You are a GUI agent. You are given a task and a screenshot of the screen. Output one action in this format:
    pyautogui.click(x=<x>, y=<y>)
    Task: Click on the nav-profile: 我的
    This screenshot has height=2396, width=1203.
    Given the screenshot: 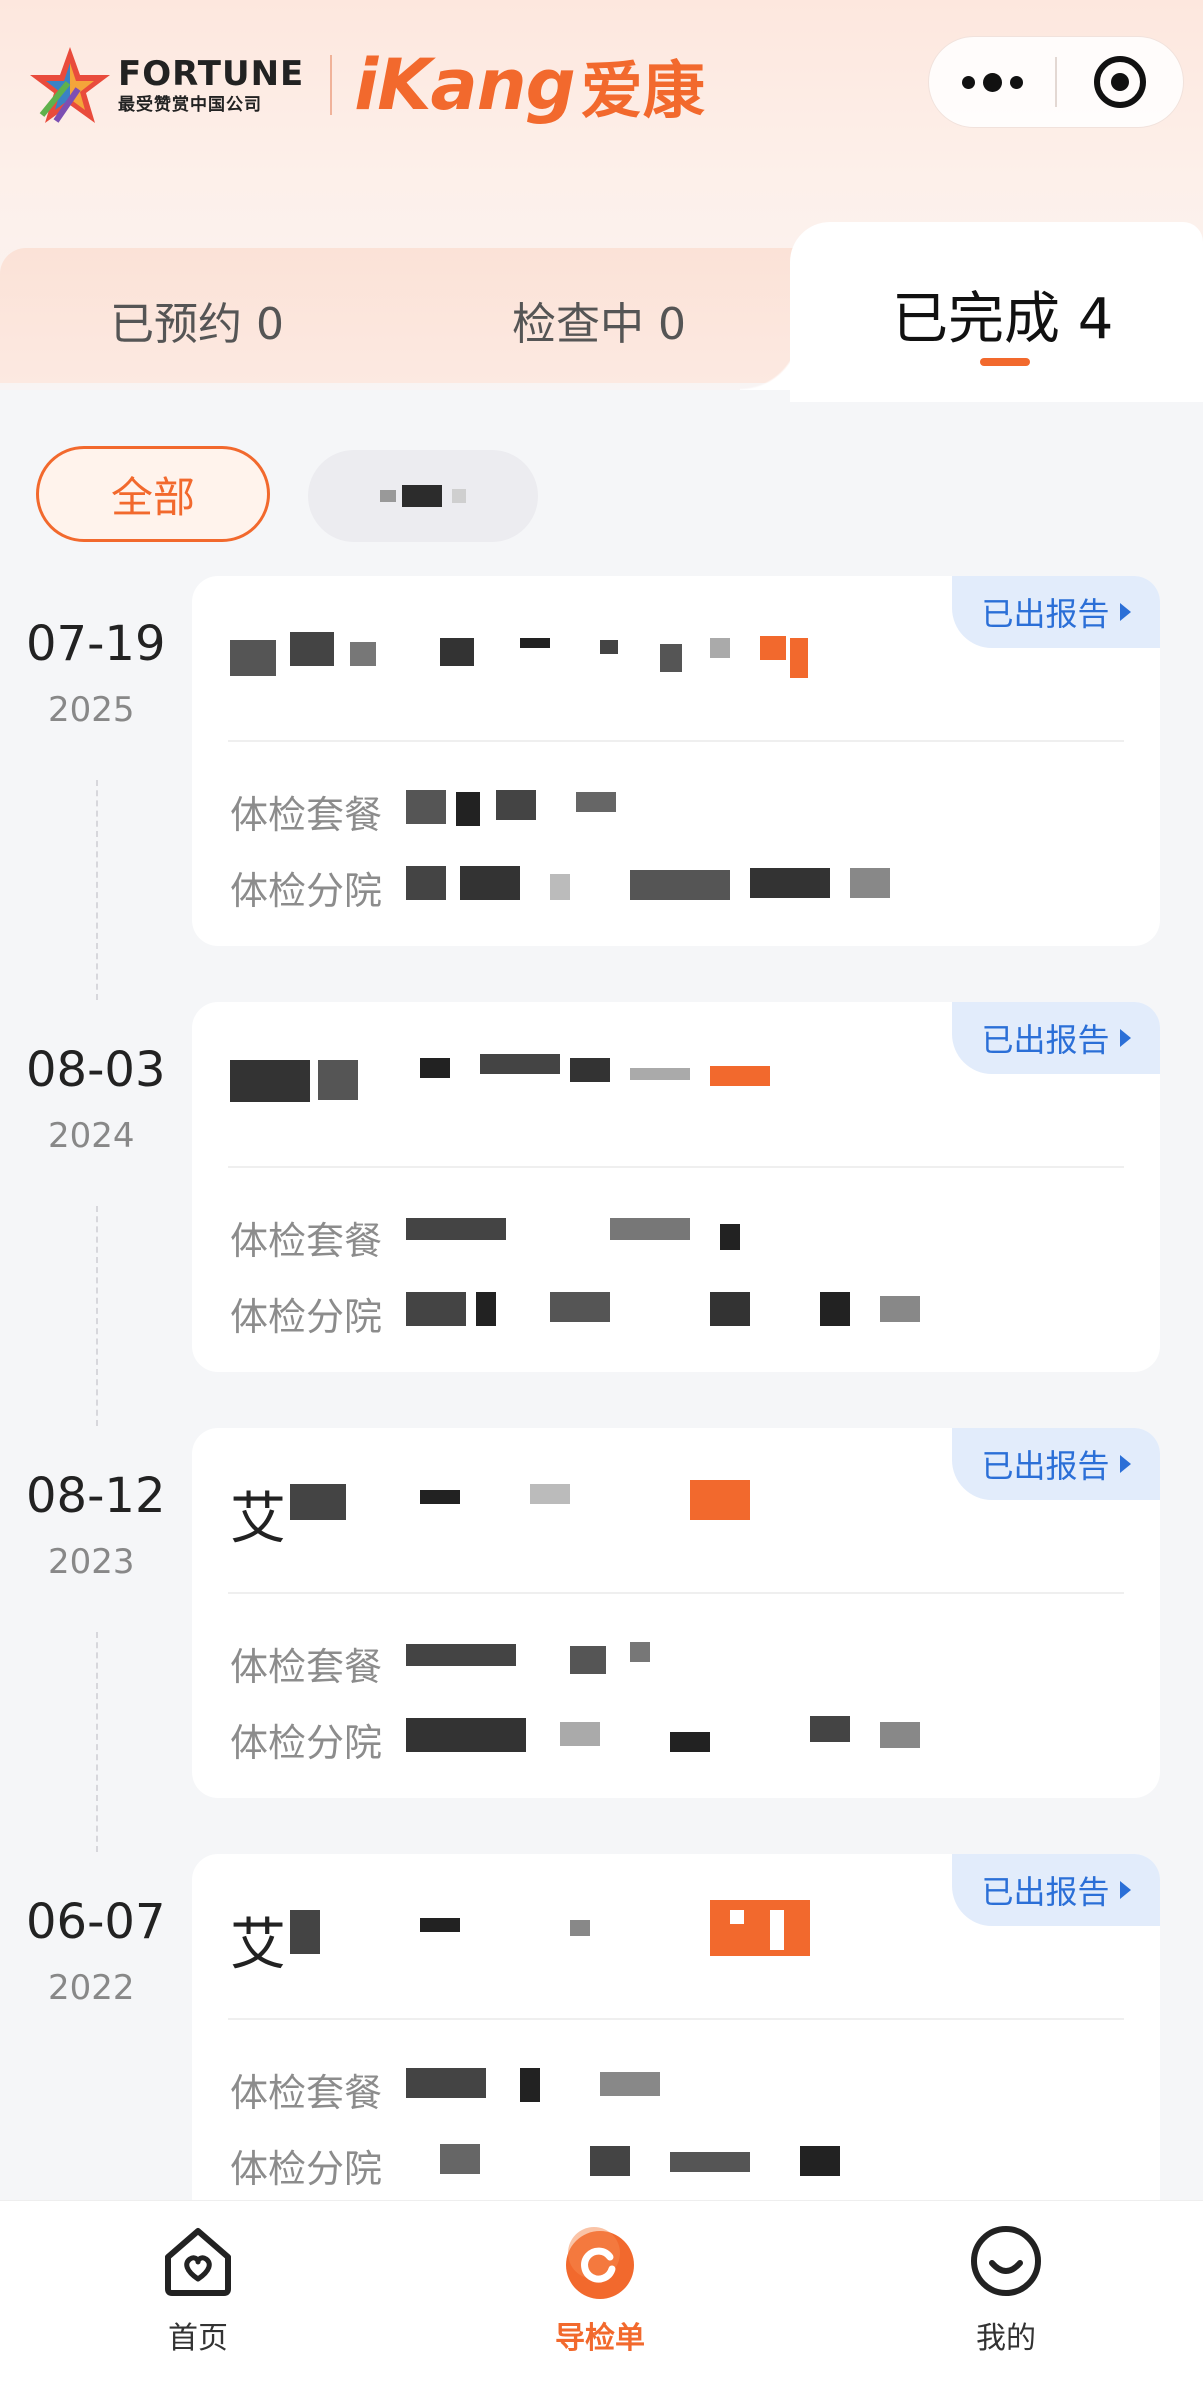 What is the action you would take?
    pyautogui.click(x=1006, y=2298)
    